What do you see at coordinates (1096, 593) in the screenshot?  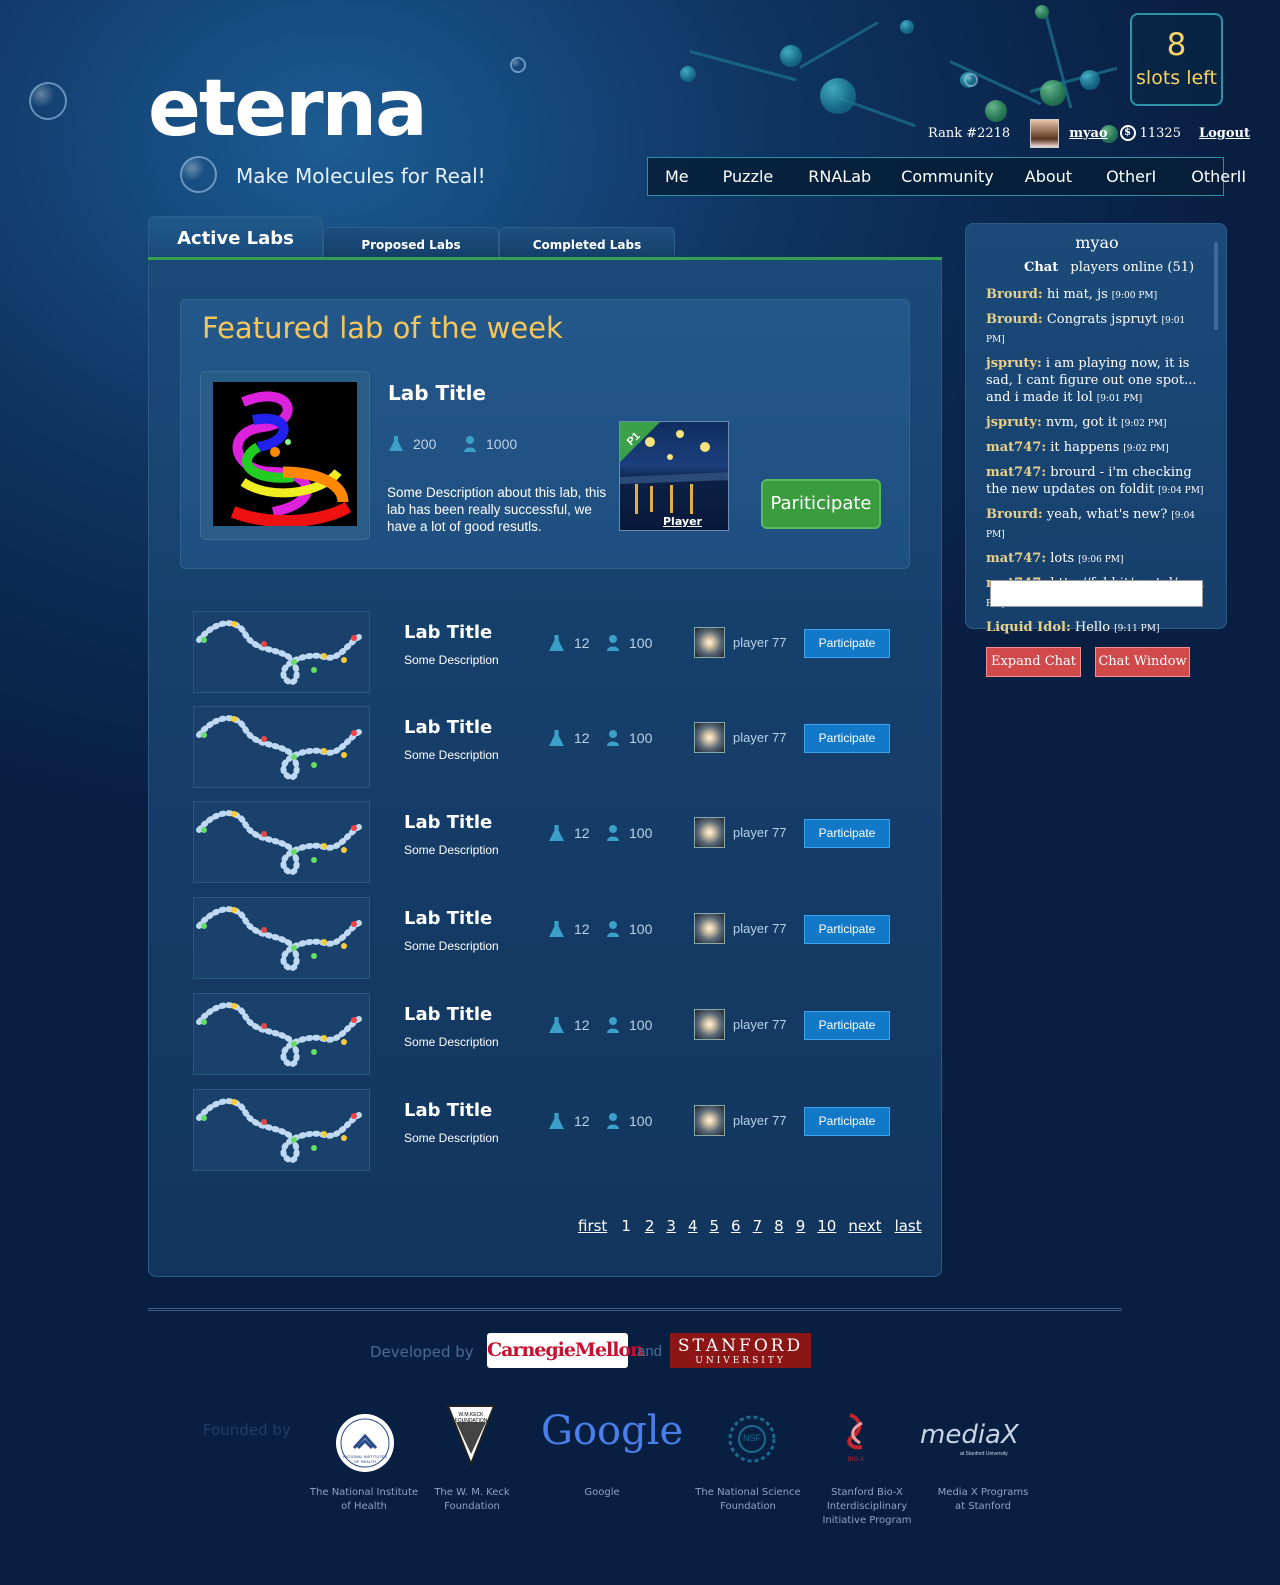 I see `chat-input` at bounding box center [1096, 593].